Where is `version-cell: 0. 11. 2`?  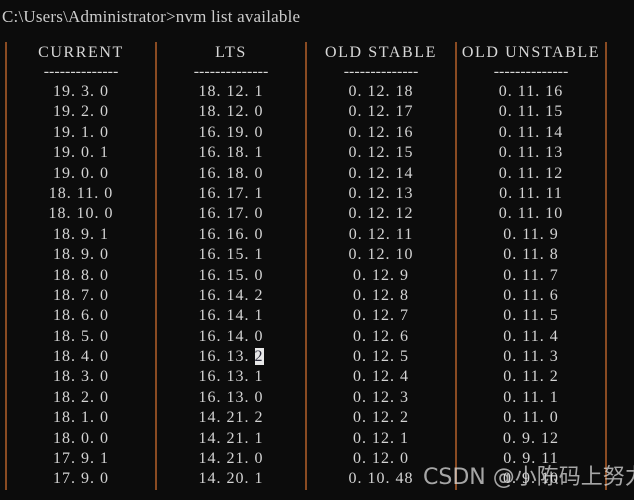
version-cell: 0. 11. 2 is located at coordinates (531, 377).